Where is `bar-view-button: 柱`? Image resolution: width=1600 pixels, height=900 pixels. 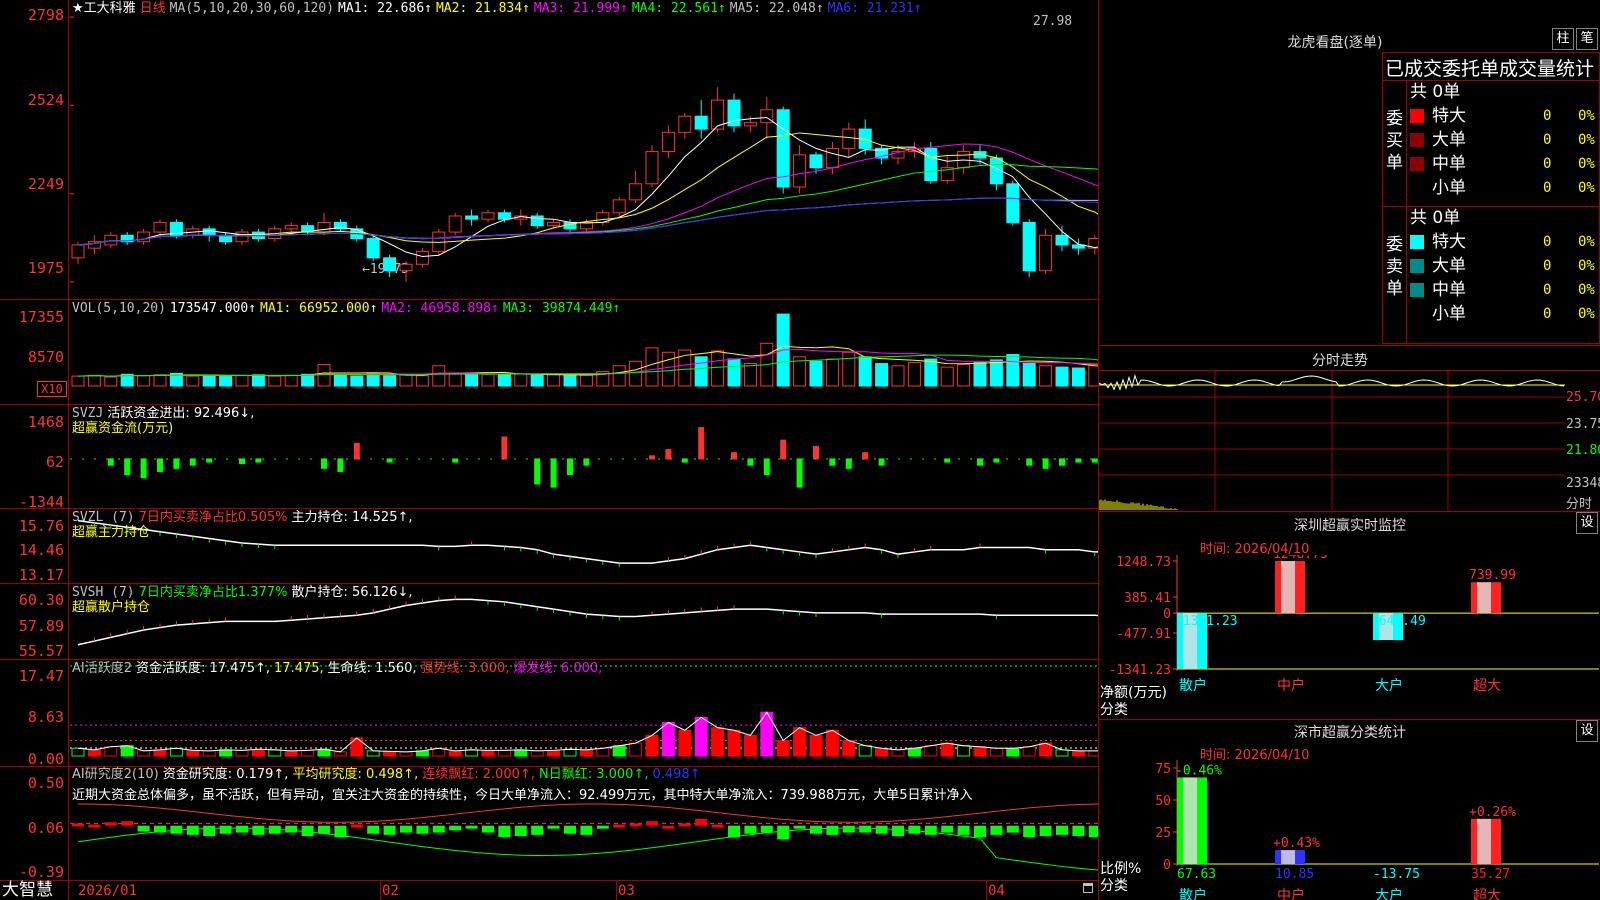 bar-view-button: 柱 is located at coordinates (1563, 39).